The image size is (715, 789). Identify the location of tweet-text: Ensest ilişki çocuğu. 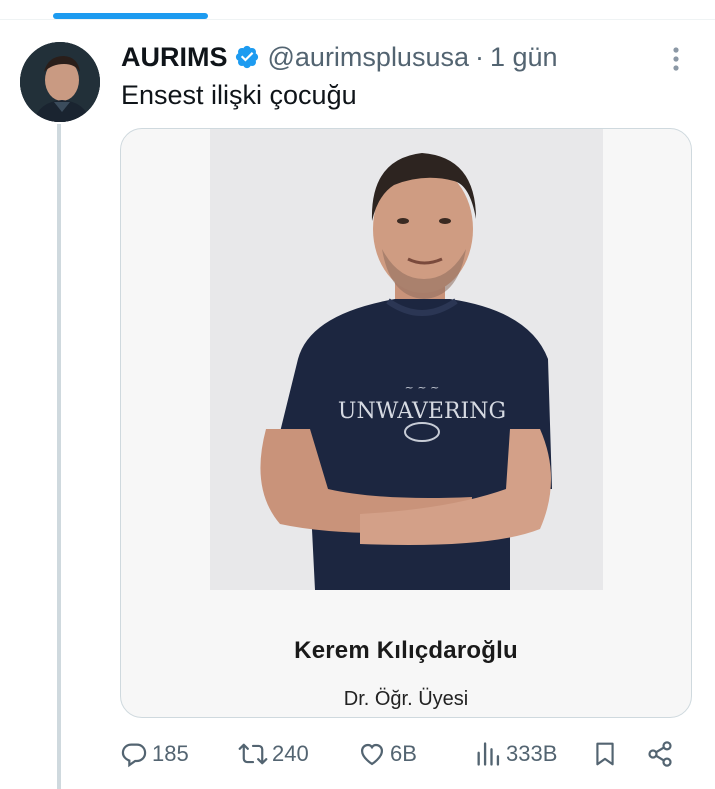
(239, 95).